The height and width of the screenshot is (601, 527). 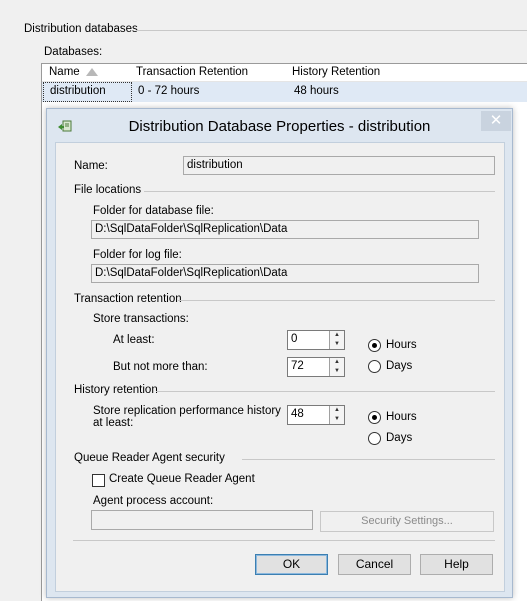 I want to click on transaction-hours-radio, so click(x=374, y=345).